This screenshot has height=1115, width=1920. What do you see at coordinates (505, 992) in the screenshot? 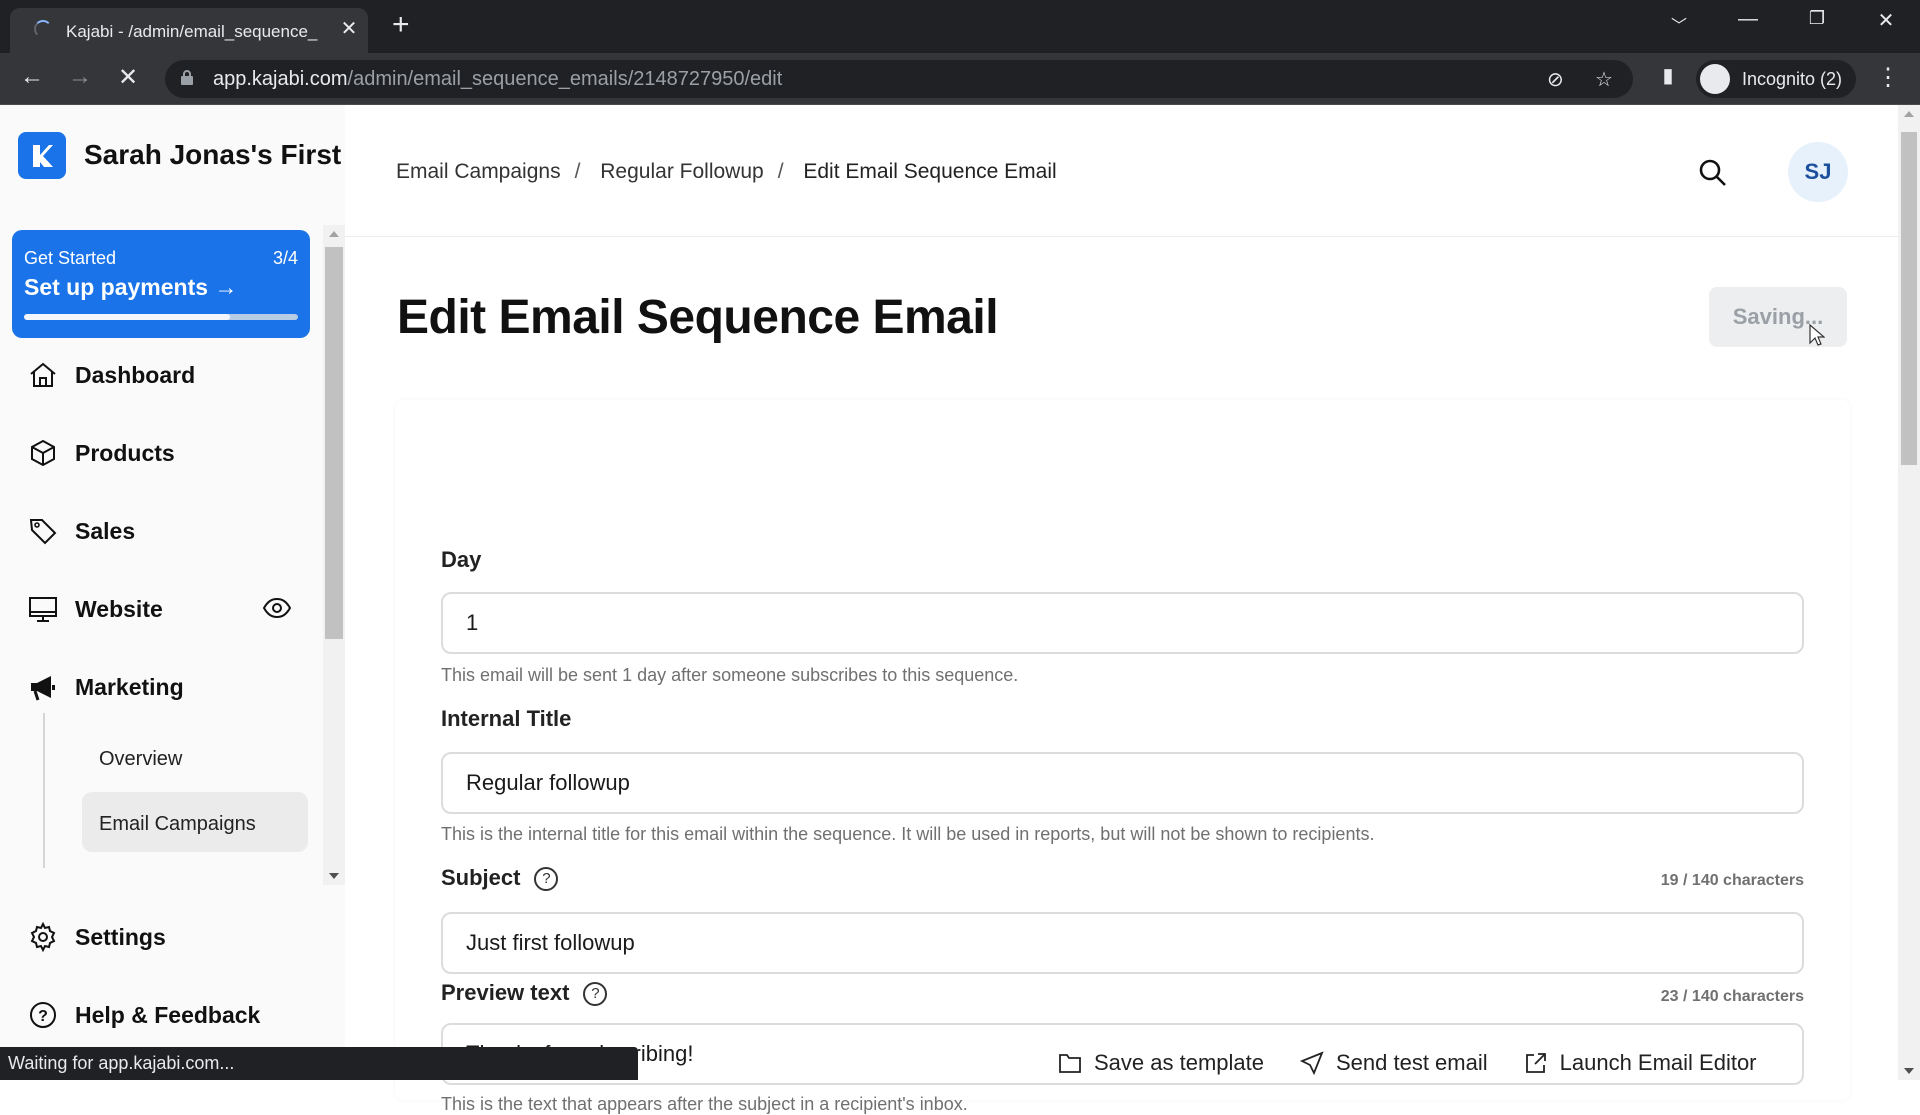
I see `preview-text-label-text: Preview text` at bounding box center [505, 992].